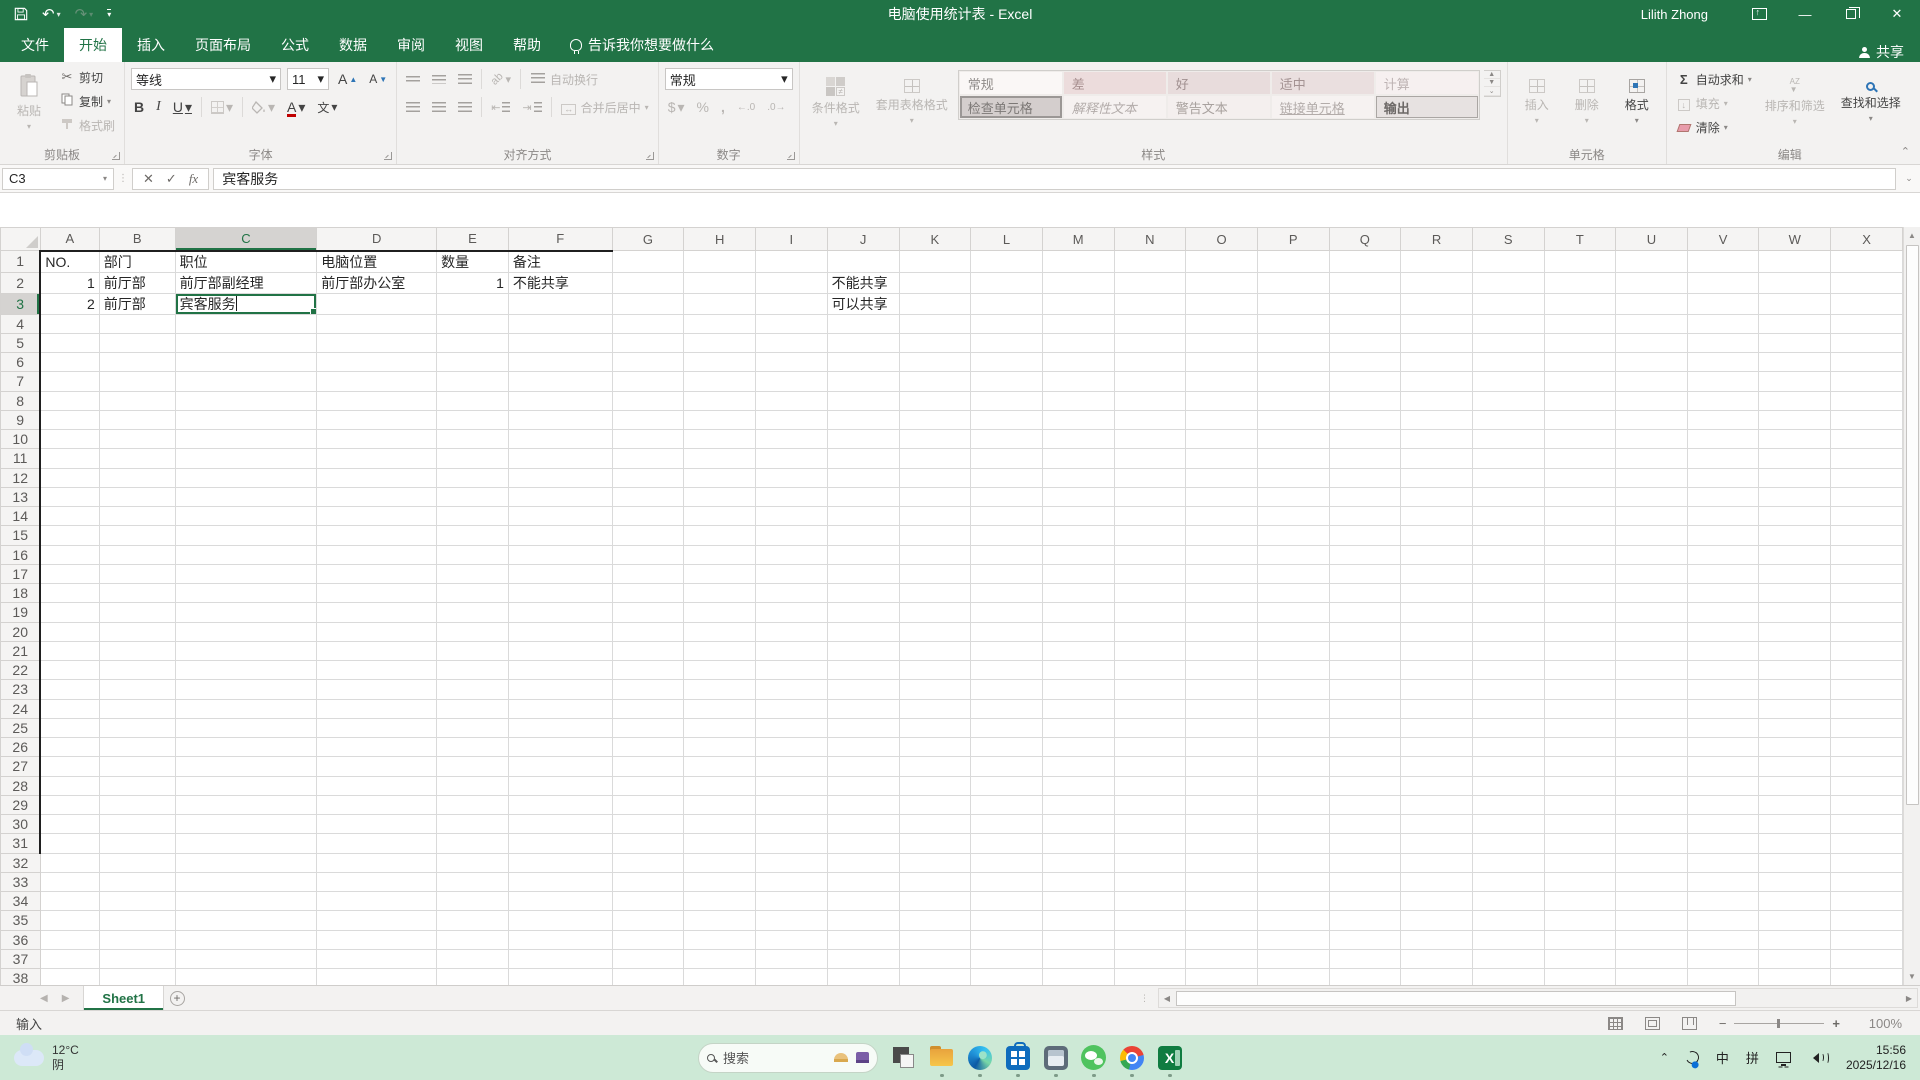 This screenshot has width=1920, height=1080. I want to click on row-header-24: 24, so click(20, 708).